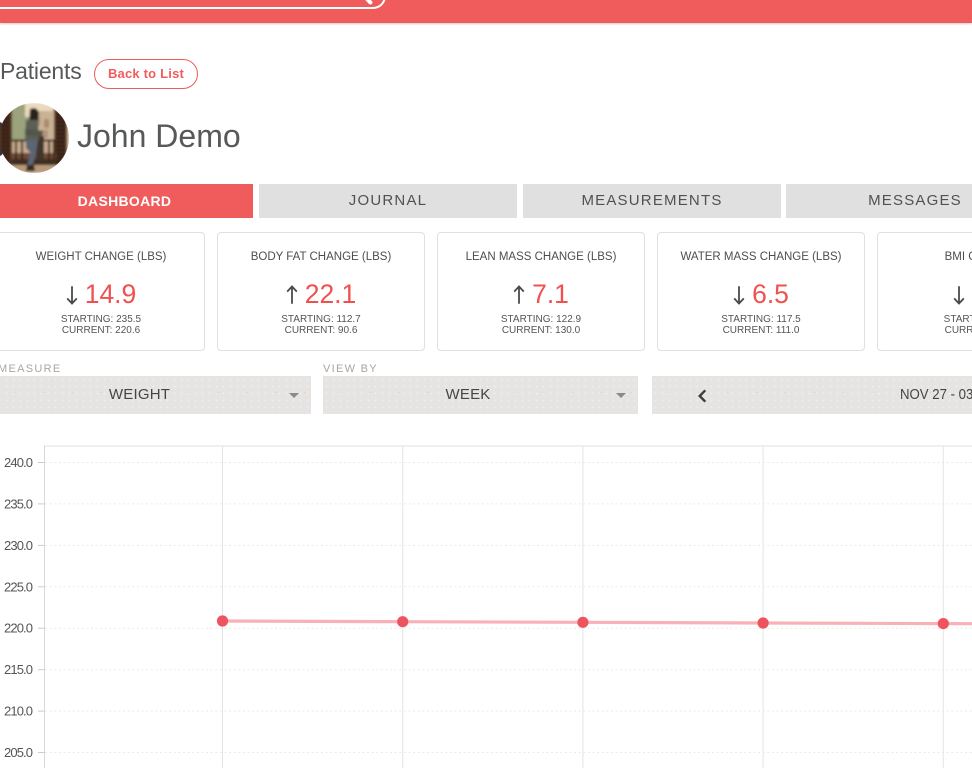 This screenshot has height=768, width=972. What do you see at coordinates (18, 628) in the screenshot?
I see `svg-text: 220.0` at bounding box center [18, 628].